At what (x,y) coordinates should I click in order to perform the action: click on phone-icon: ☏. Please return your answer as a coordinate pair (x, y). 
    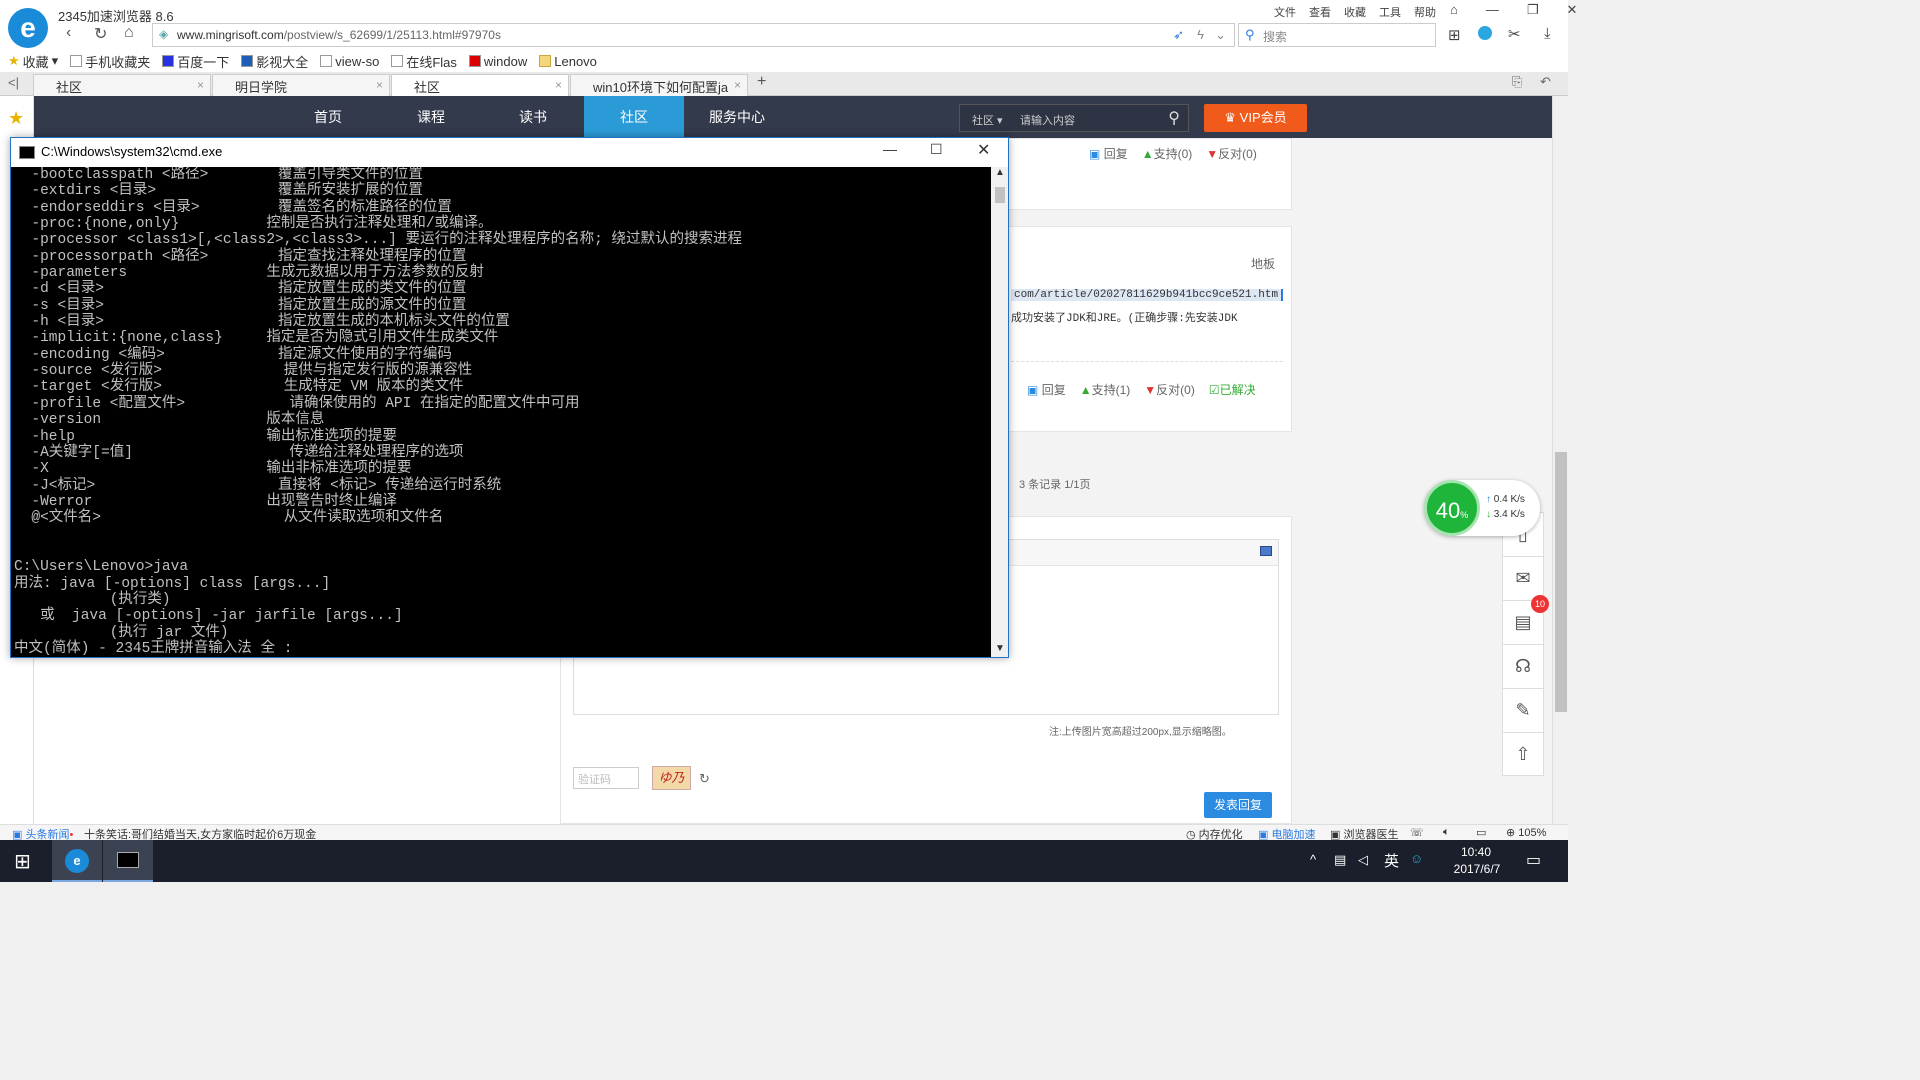
    Looking at the image, I should click on (1417, 832).